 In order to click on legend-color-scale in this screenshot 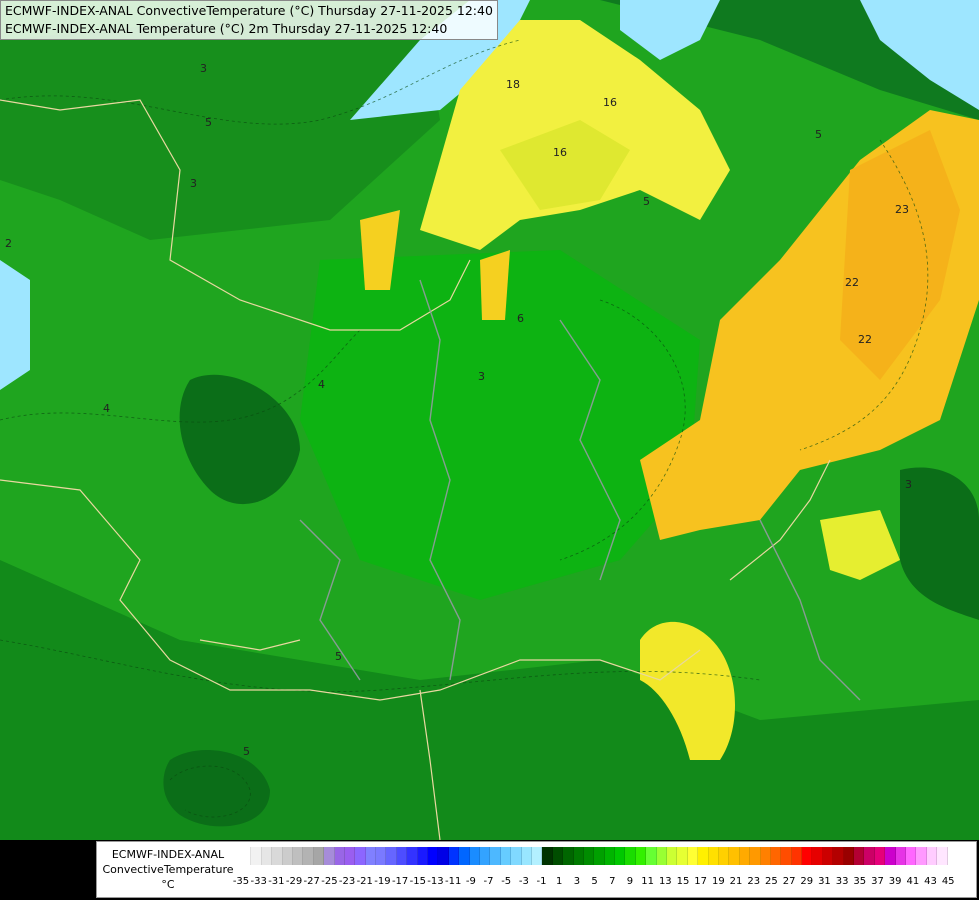, I will do `click(594, 856)`.